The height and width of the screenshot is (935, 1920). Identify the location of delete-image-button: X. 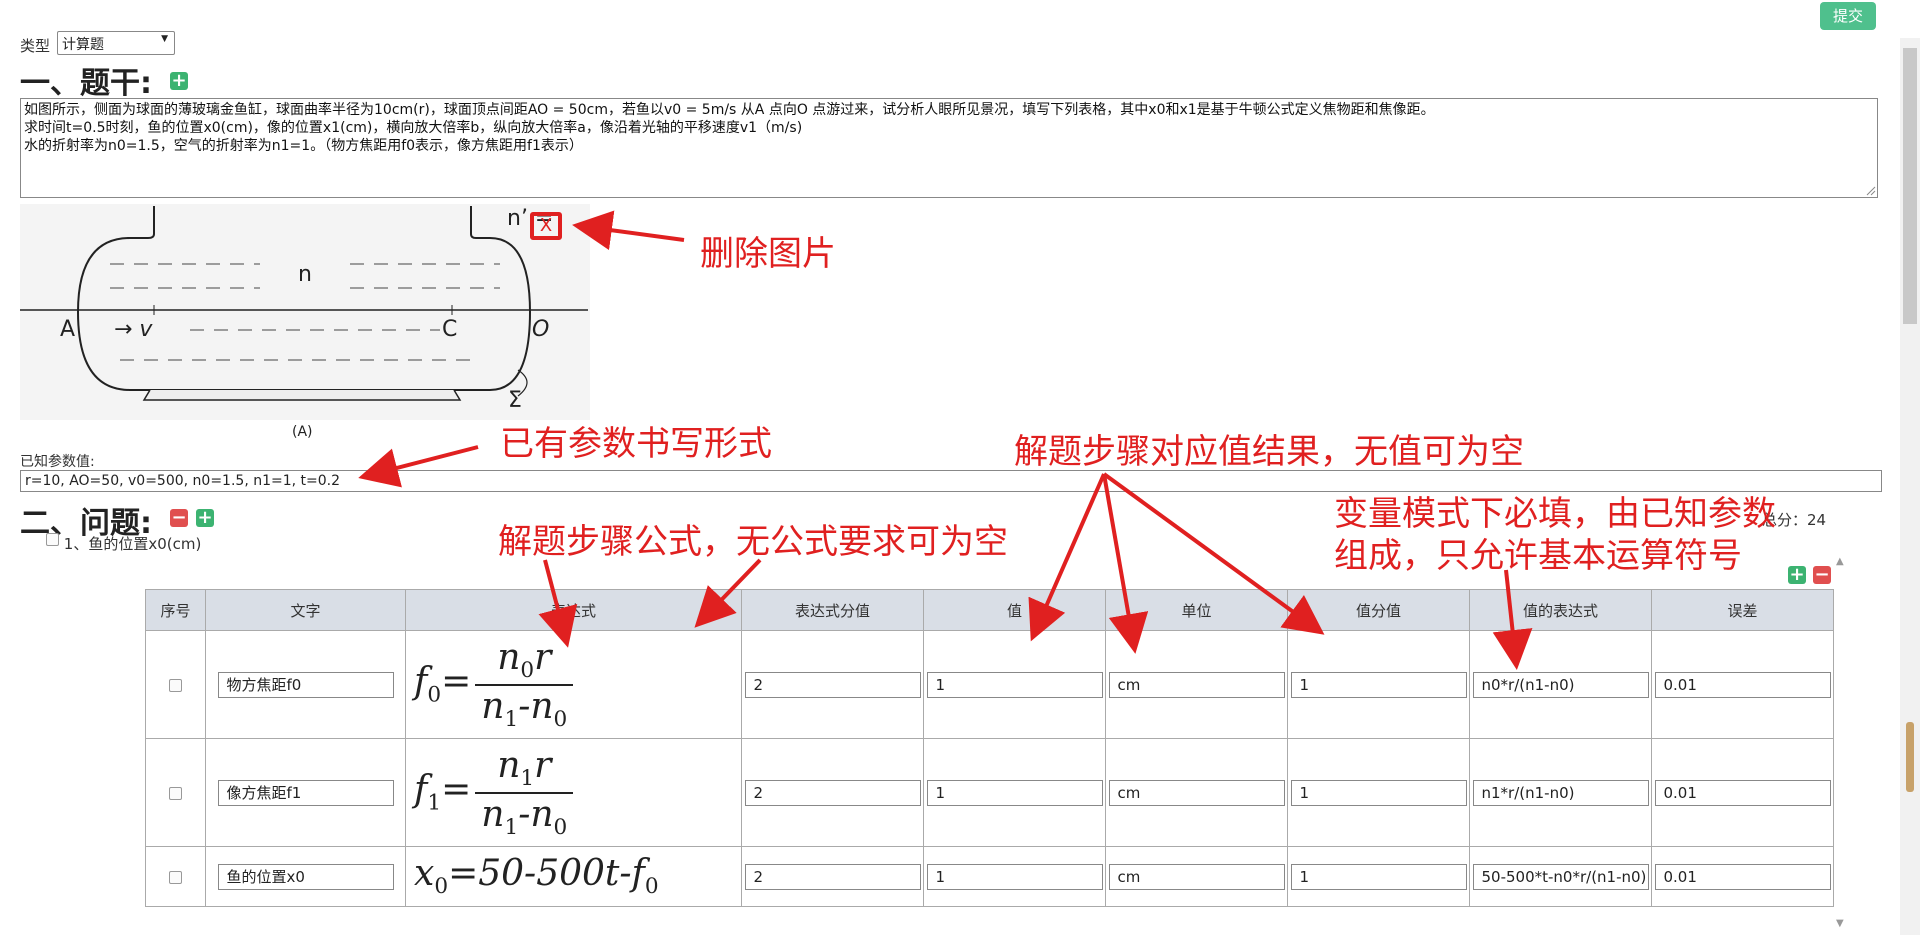
(546, 226).